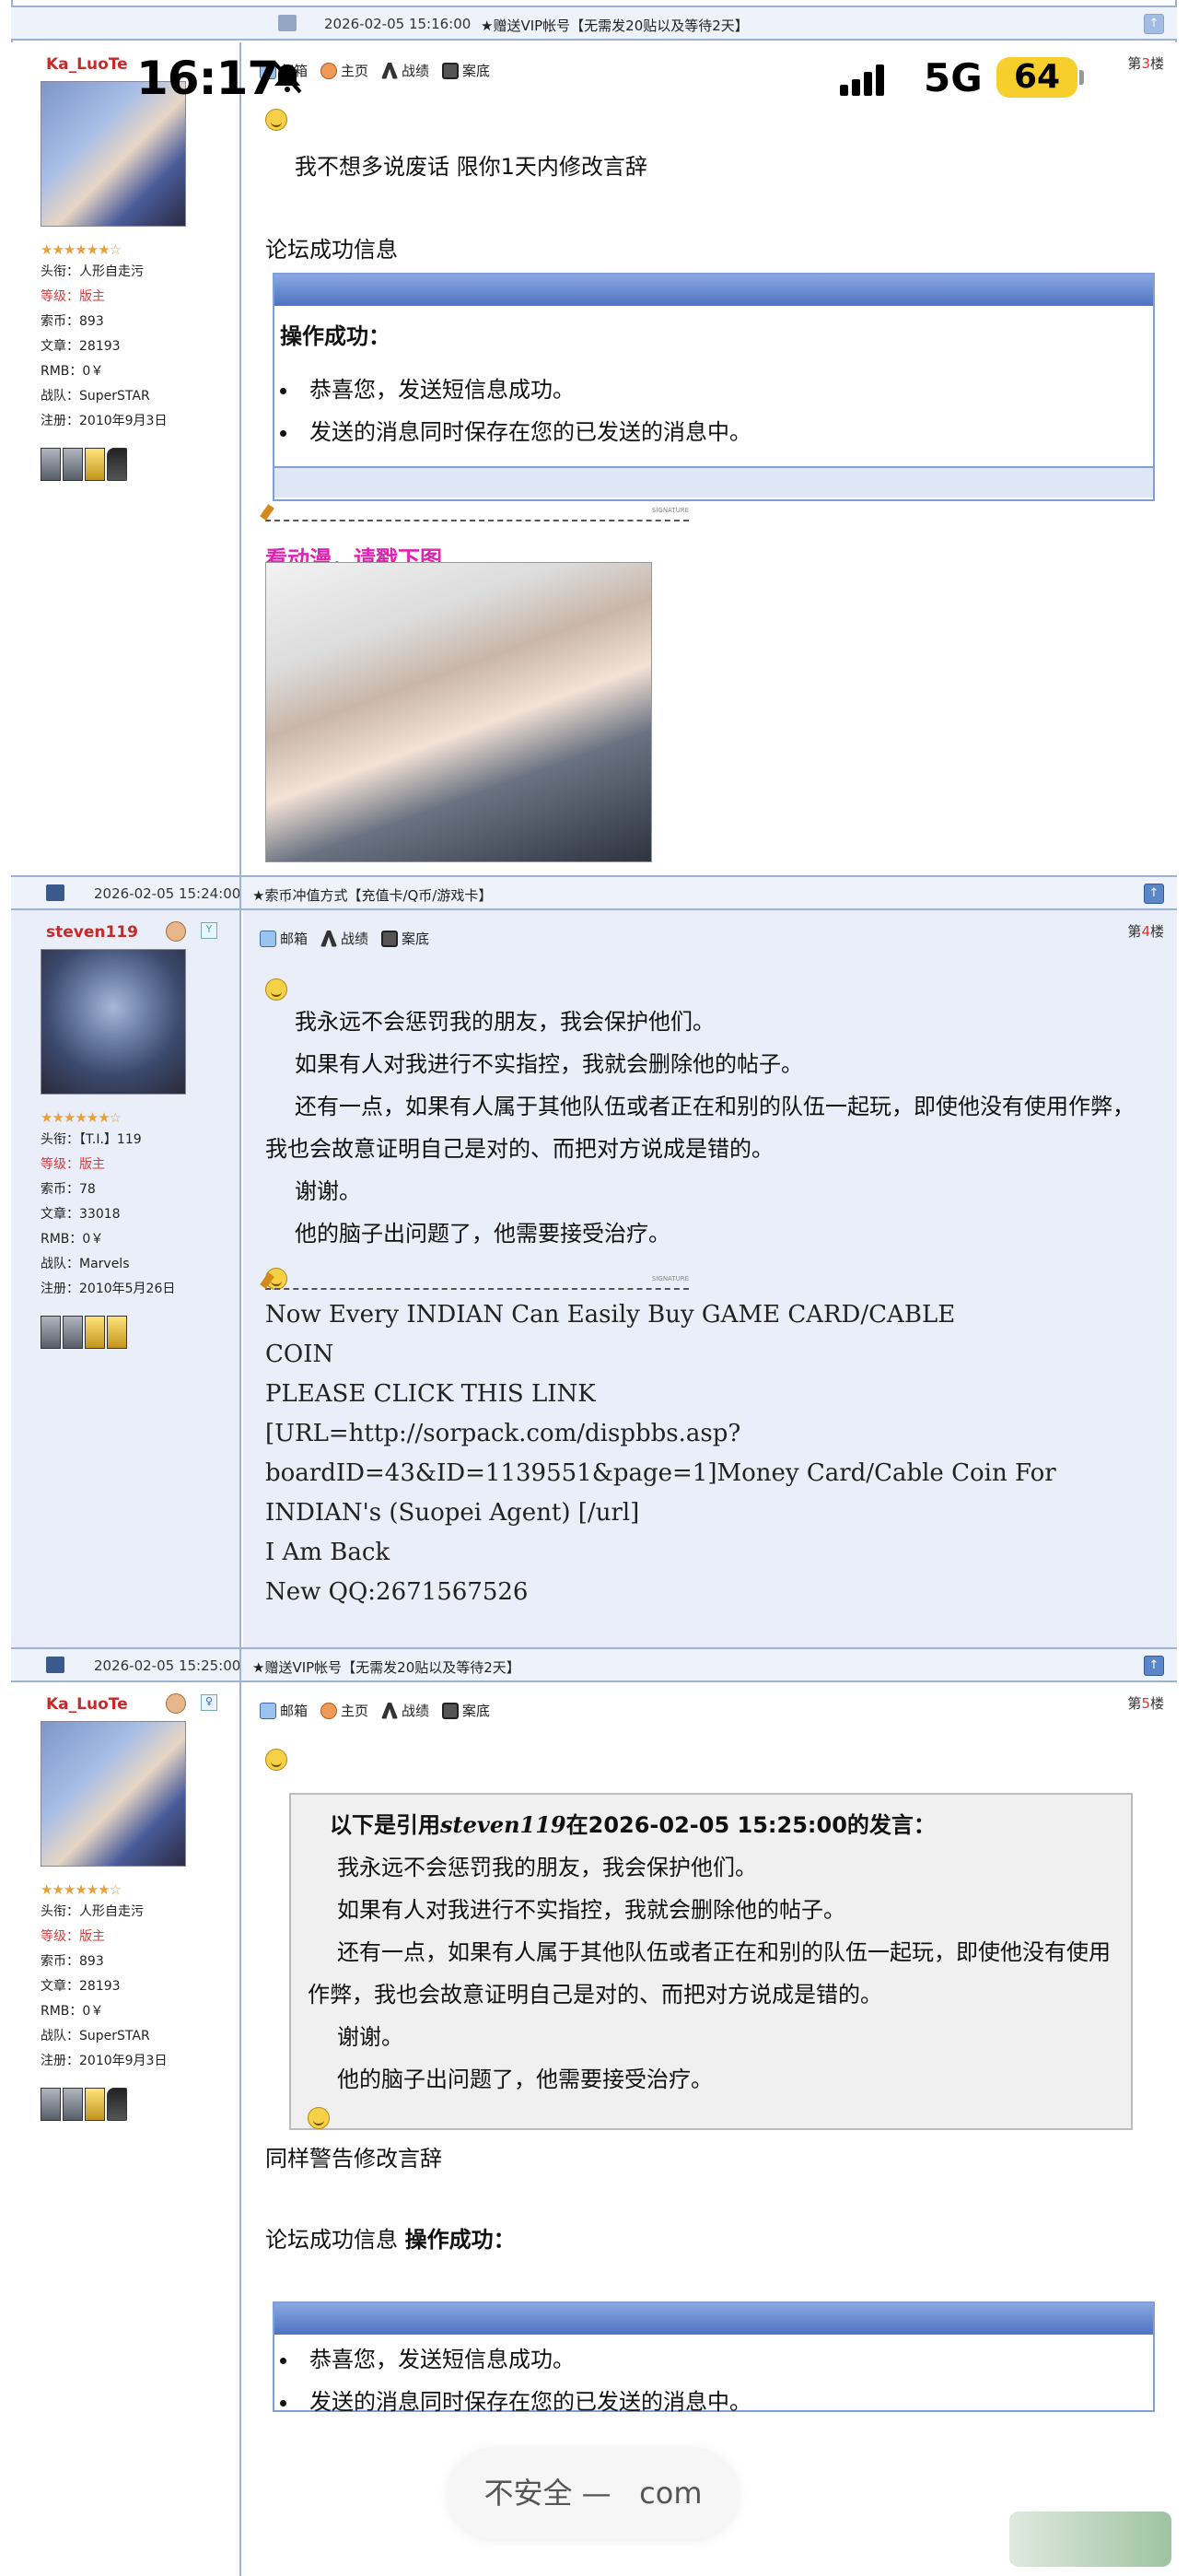 The height and width of the screenshot is (2576, 1188). What do you see at coordinates (710, 1434) in the screenshot?
I see `signature-link: [URL=http://sorpack.com/dispbbs.asp?` at bounding box center [710, 1434].